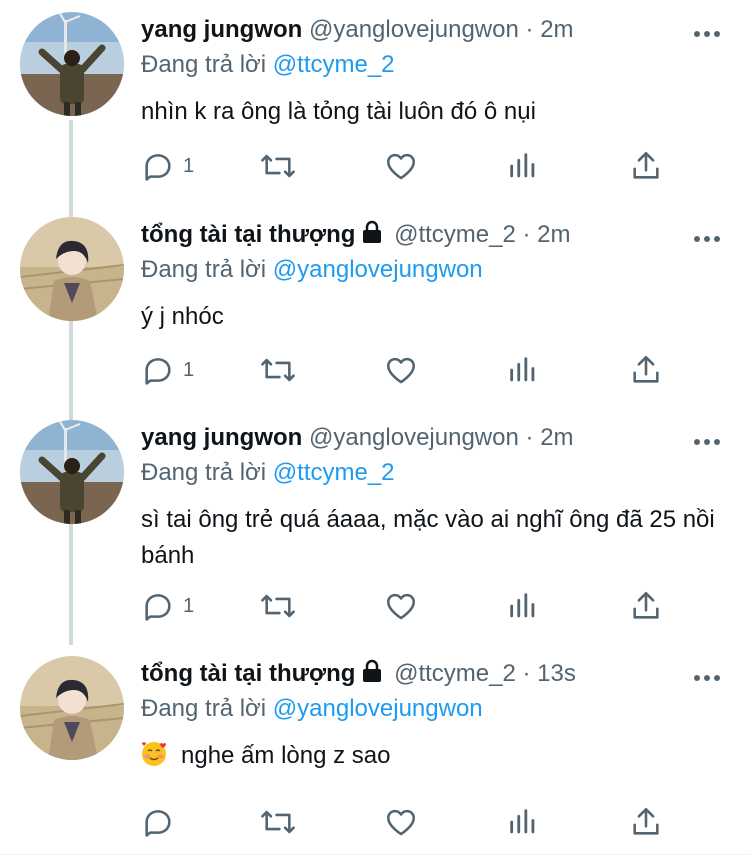 The image size is (750, 855). What do you see at coordinates (338, 111) in the screenshot?
I see `tweet-text: nhìn k ra ông là tỏng tài luôn đó ô nụi` at bounding box center [338, 111].